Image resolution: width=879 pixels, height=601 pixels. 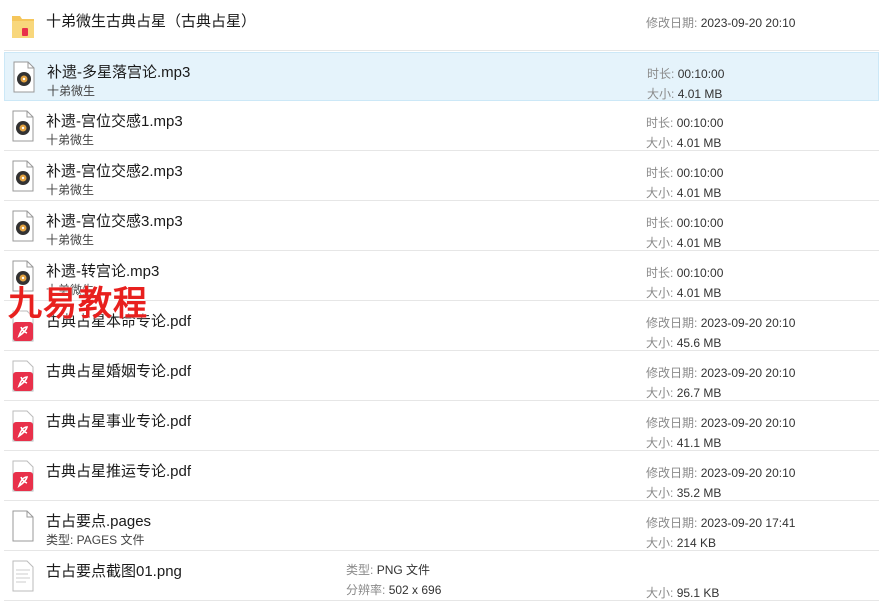 I want to click on file-row: 补遗-宫位交感3.mp3 十弟微生 时长: 00:10:00 大小: 4.01 MB, so click(x=441, y=226).